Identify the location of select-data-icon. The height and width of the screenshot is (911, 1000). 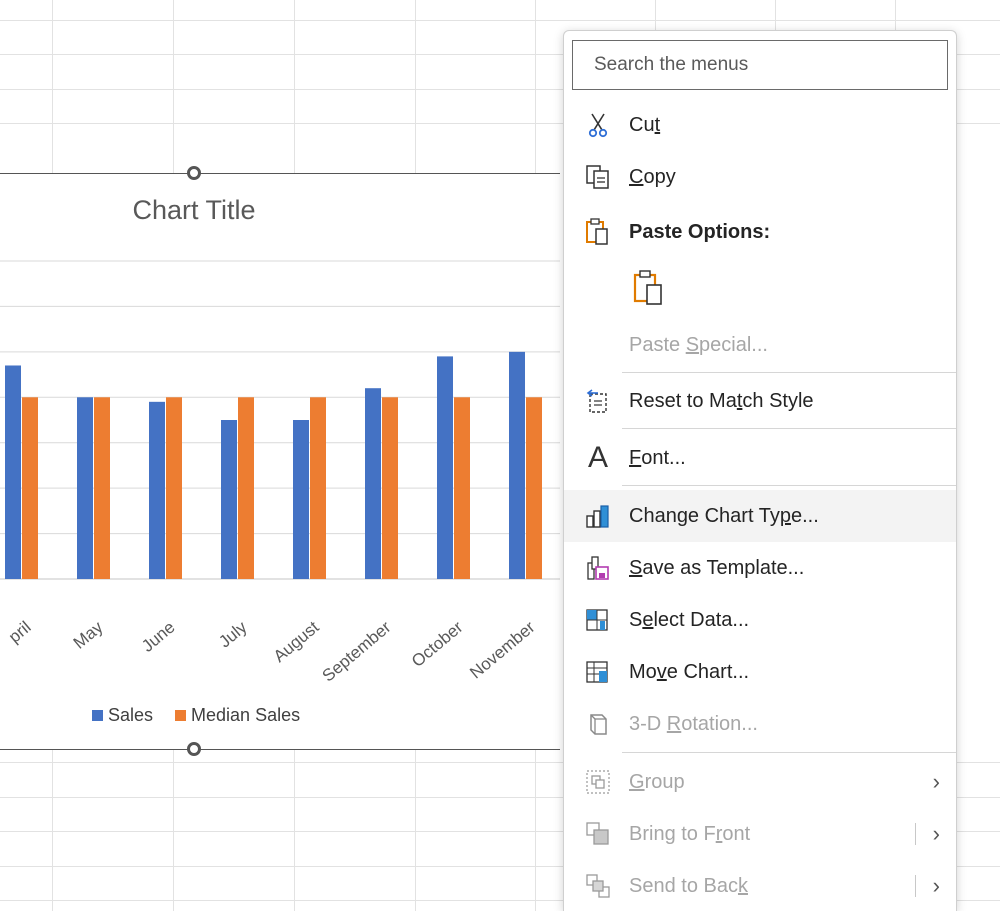
(598, 620).